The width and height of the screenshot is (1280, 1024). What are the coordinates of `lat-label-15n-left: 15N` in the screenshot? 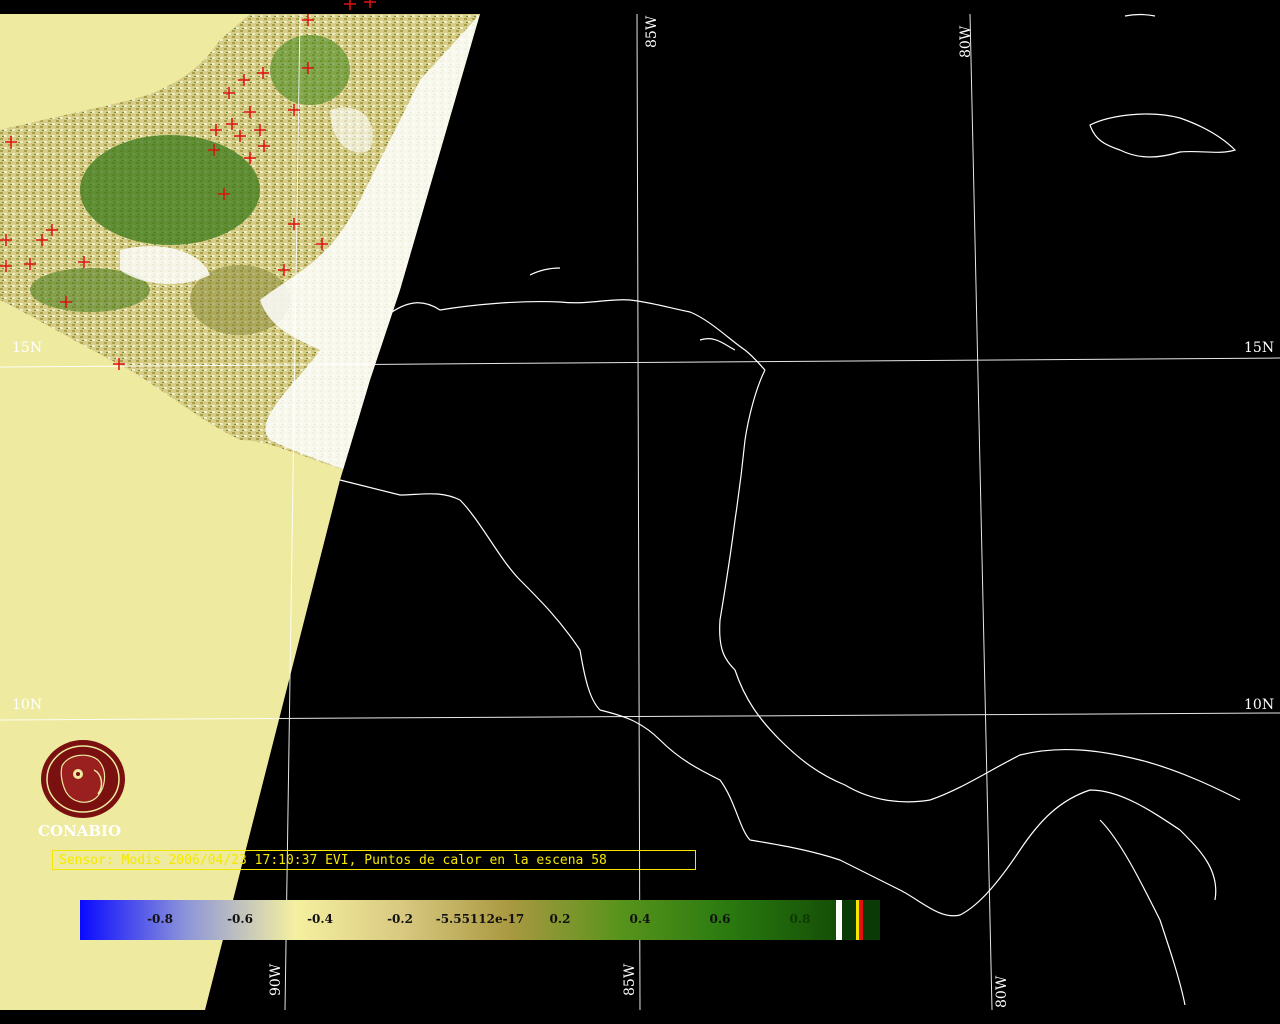 It's located at (27, 348).